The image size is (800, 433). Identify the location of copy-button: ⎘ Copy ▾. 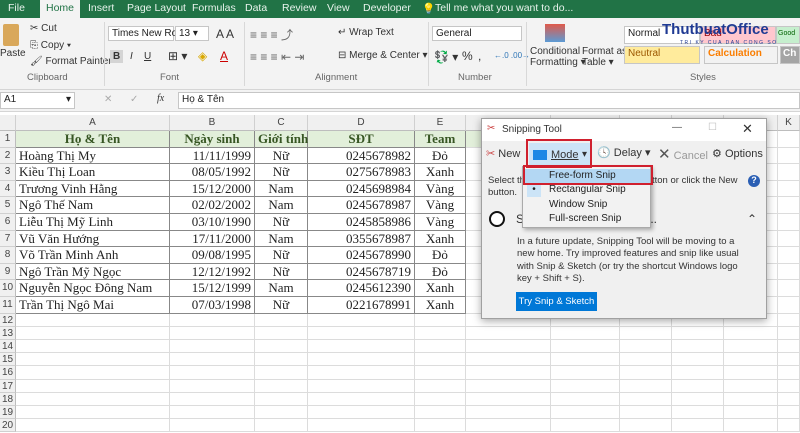
(50, 45).